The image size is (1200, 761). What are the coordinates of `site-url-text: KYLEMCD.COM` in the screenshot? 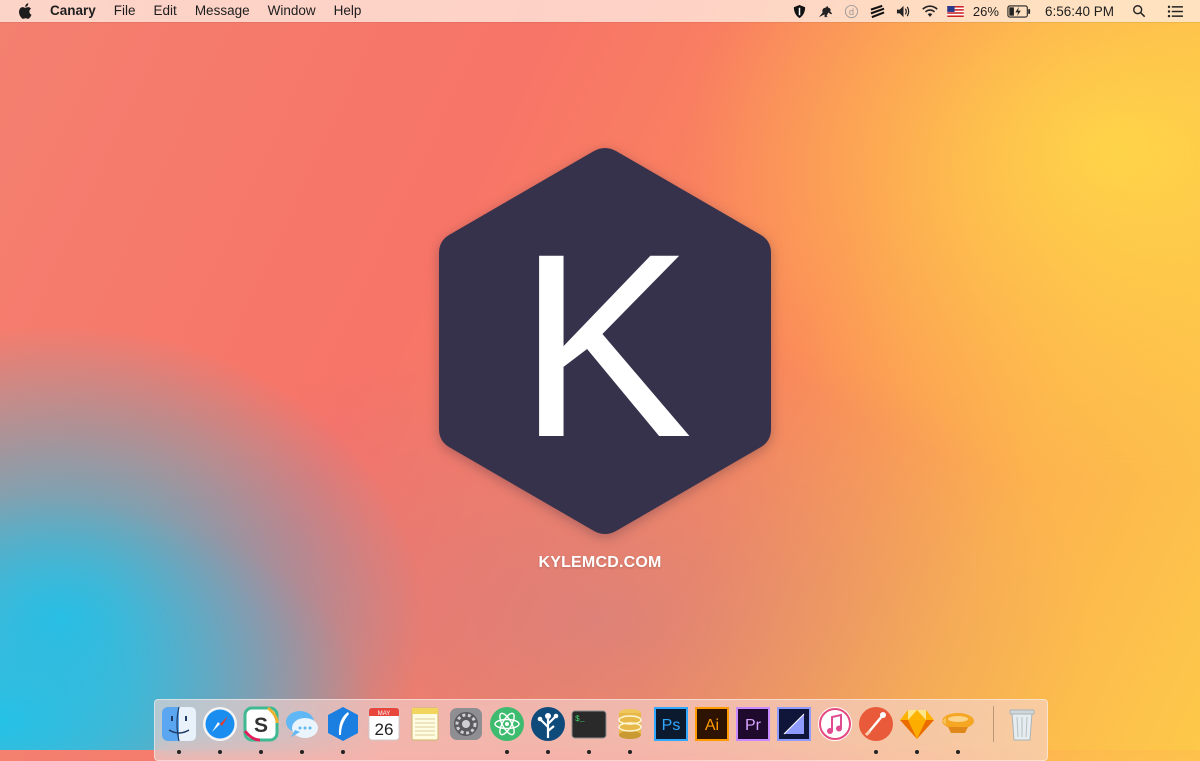 It's located at (600, 562).